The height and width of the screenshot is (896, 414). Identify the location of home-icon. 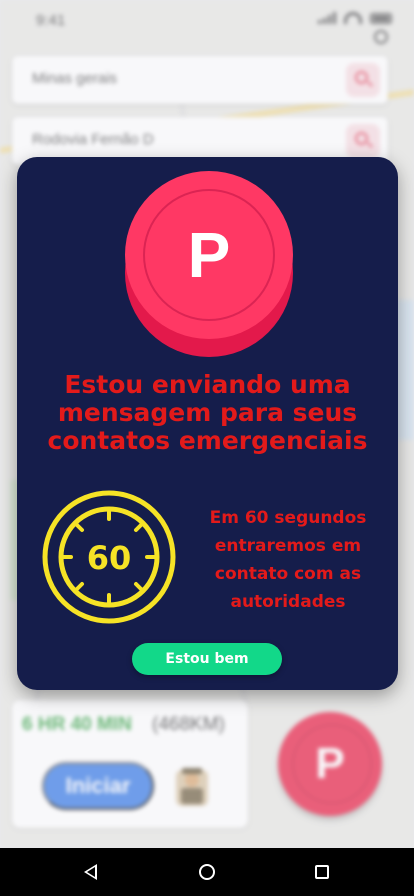
(207, 872).